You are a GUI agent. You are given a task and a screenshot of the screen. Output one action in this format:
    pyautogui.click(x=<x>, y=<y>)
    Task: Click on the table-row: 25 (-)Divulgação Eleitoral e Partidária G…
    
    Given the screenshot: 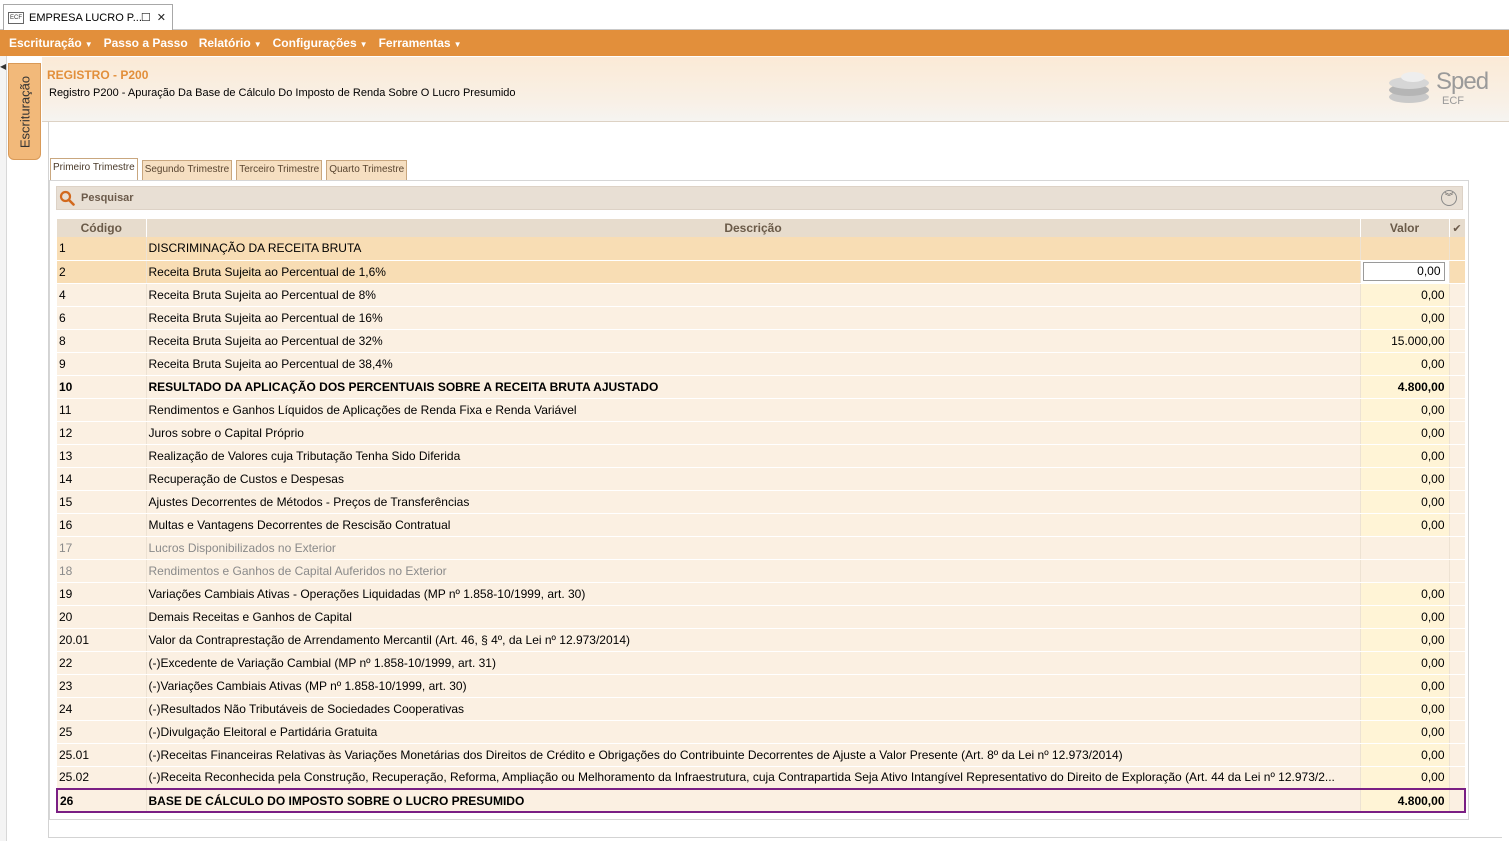 What is the action you would take?
    pyautogui.click(x=761, y=732)
    